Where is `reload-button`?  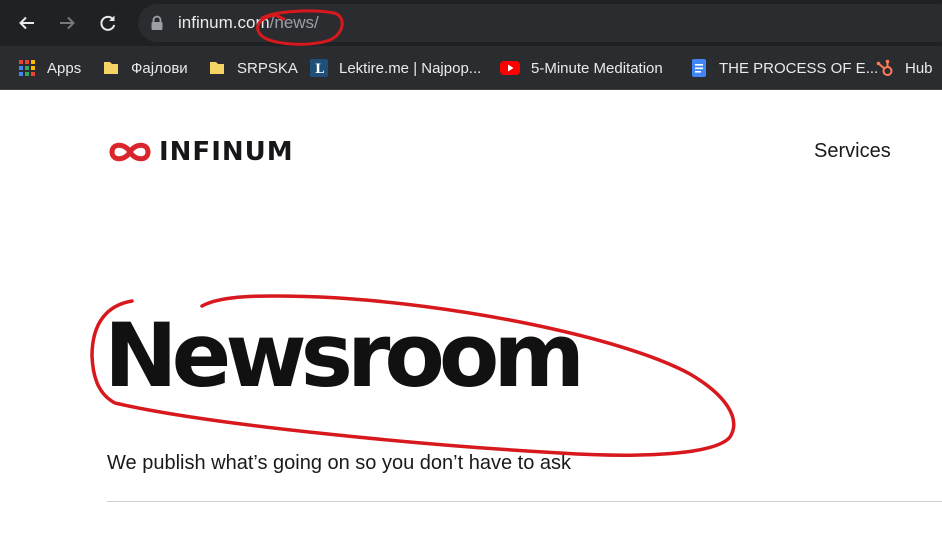 reload-button is located at coordinates (108, 23).